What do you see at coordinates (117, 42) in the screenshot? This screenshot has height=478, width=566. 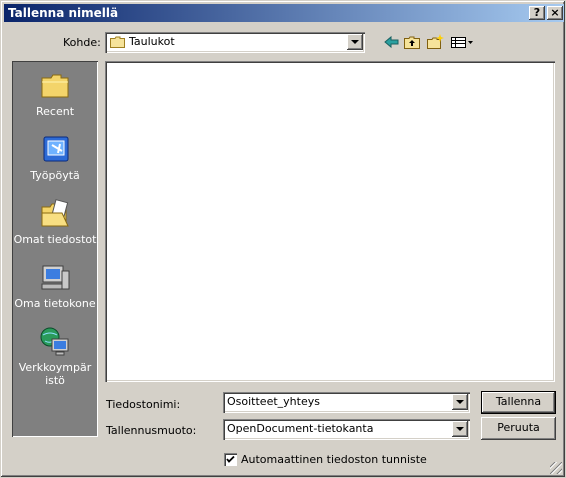 I see `folder-icon` at bounding box center [117, 42].